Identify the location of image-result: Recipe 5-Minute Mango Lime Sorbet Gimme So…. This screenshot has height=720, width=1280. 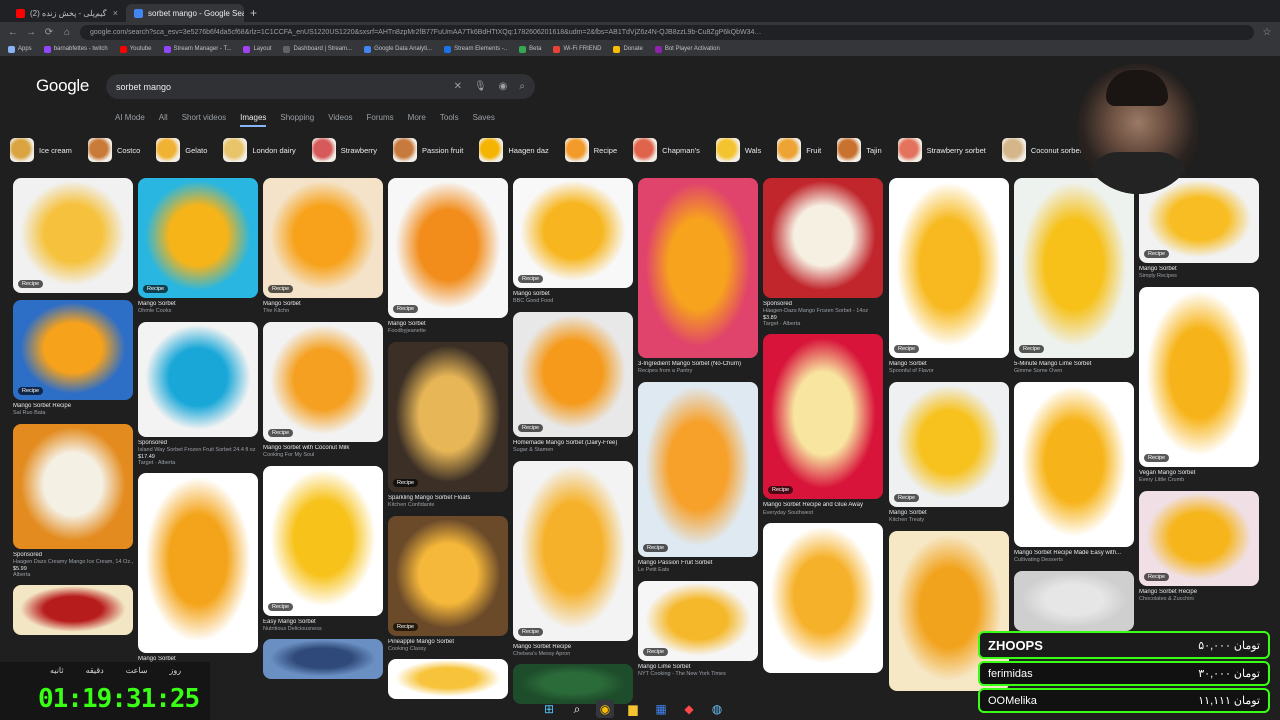
(1074, 276).